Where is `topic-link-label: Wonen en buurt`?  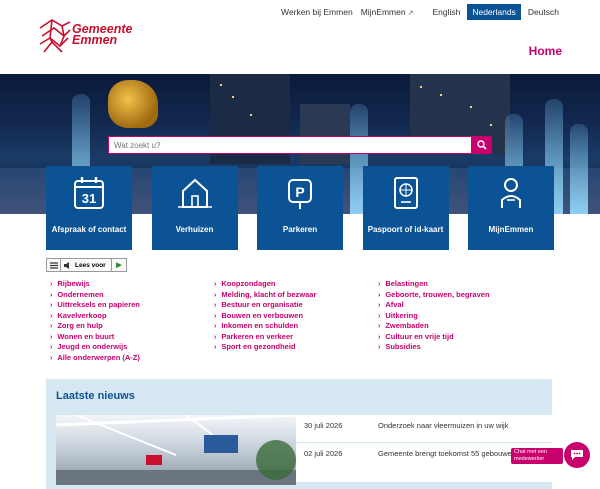 topic-link-label: Wonen en buurt is located at coordinates (86, 336).